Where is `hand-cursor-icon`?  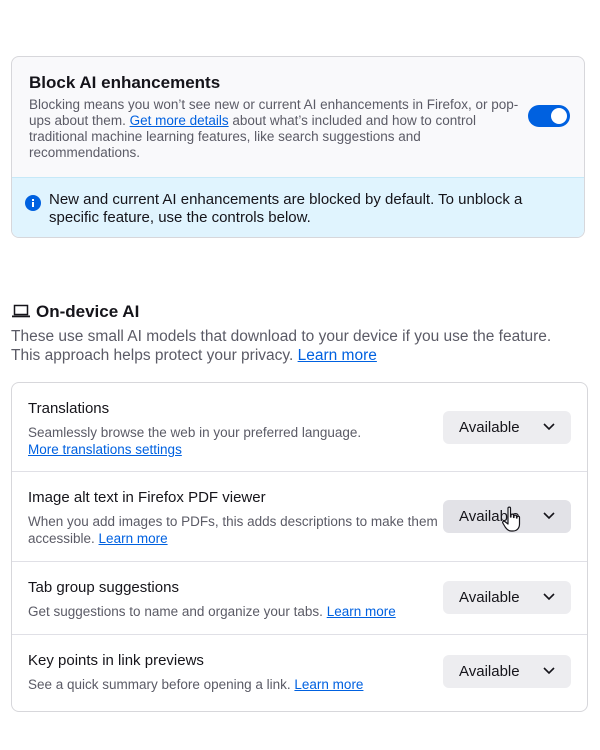 hand-cursor-icon is located at coordinates (511, 519).